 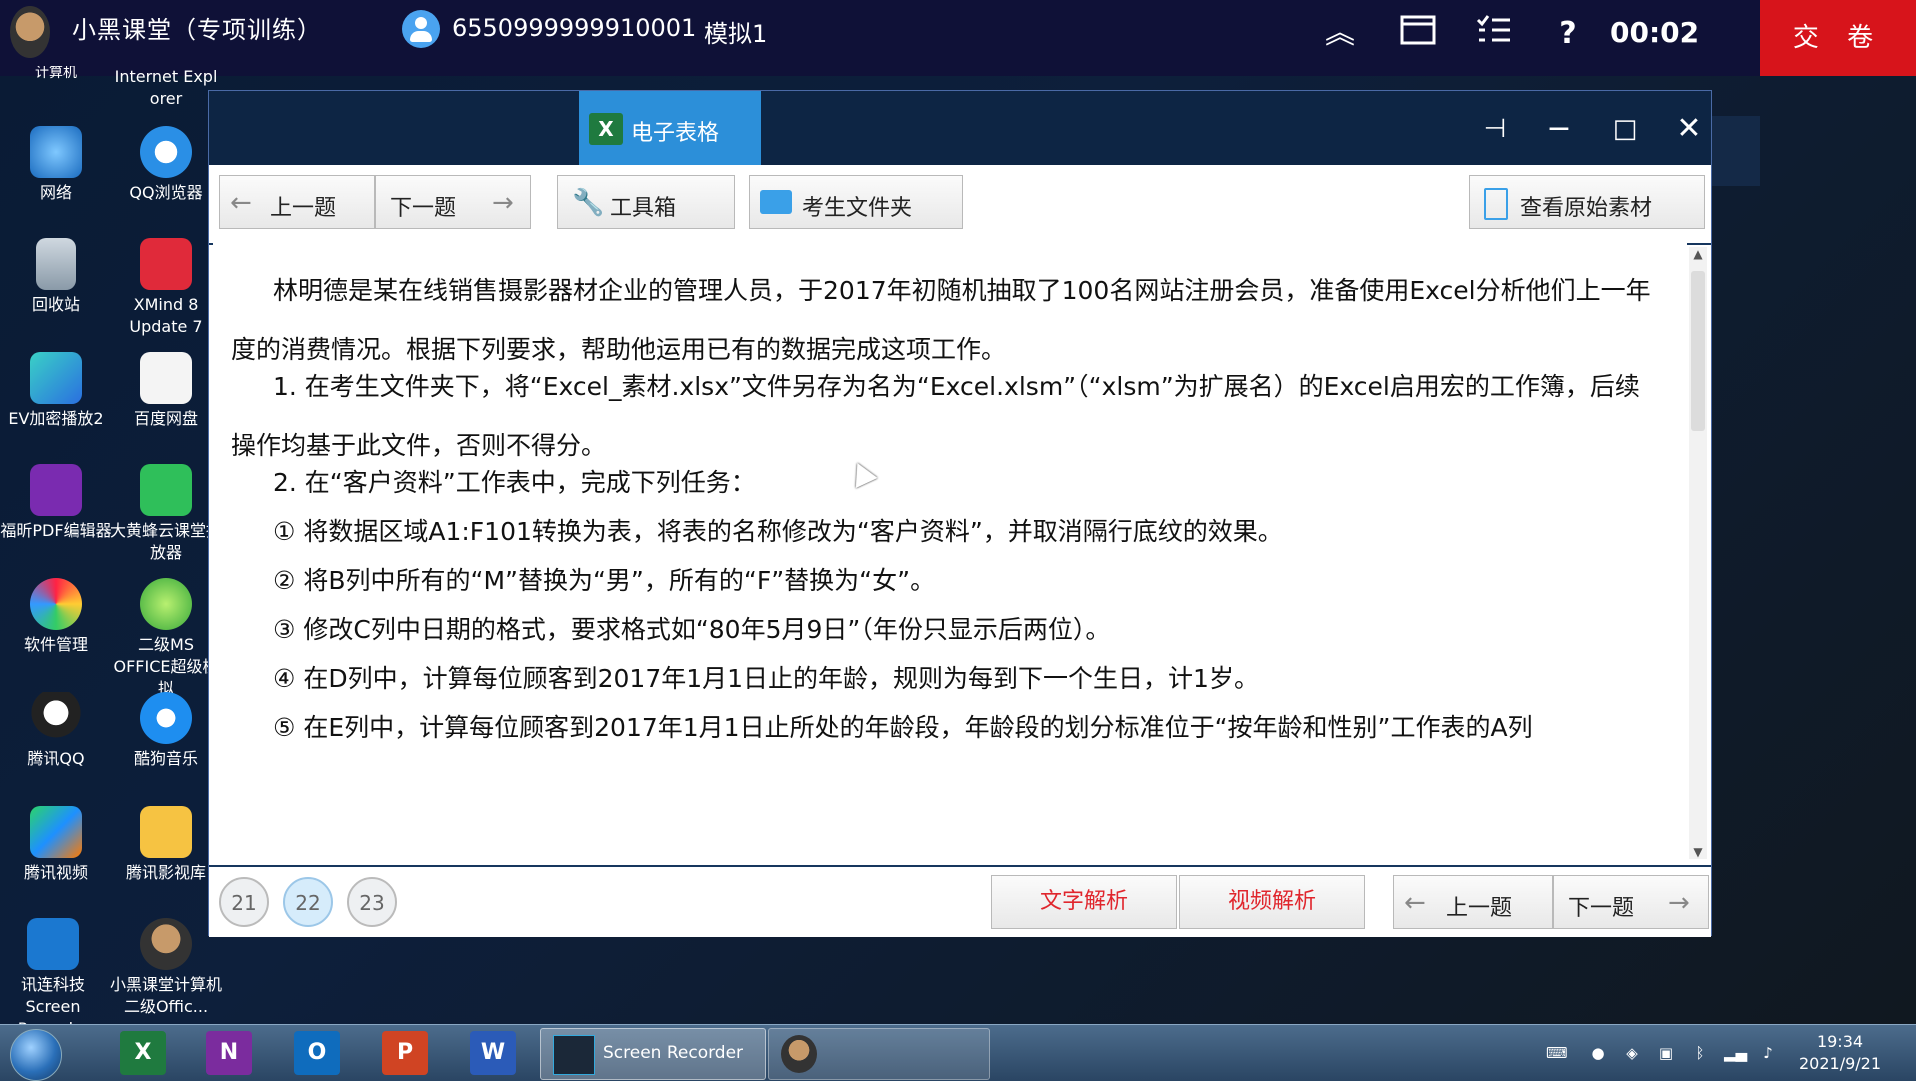 I want to click on desktop-icon-label: 酷狗音乐, so click(x=165, y=758).